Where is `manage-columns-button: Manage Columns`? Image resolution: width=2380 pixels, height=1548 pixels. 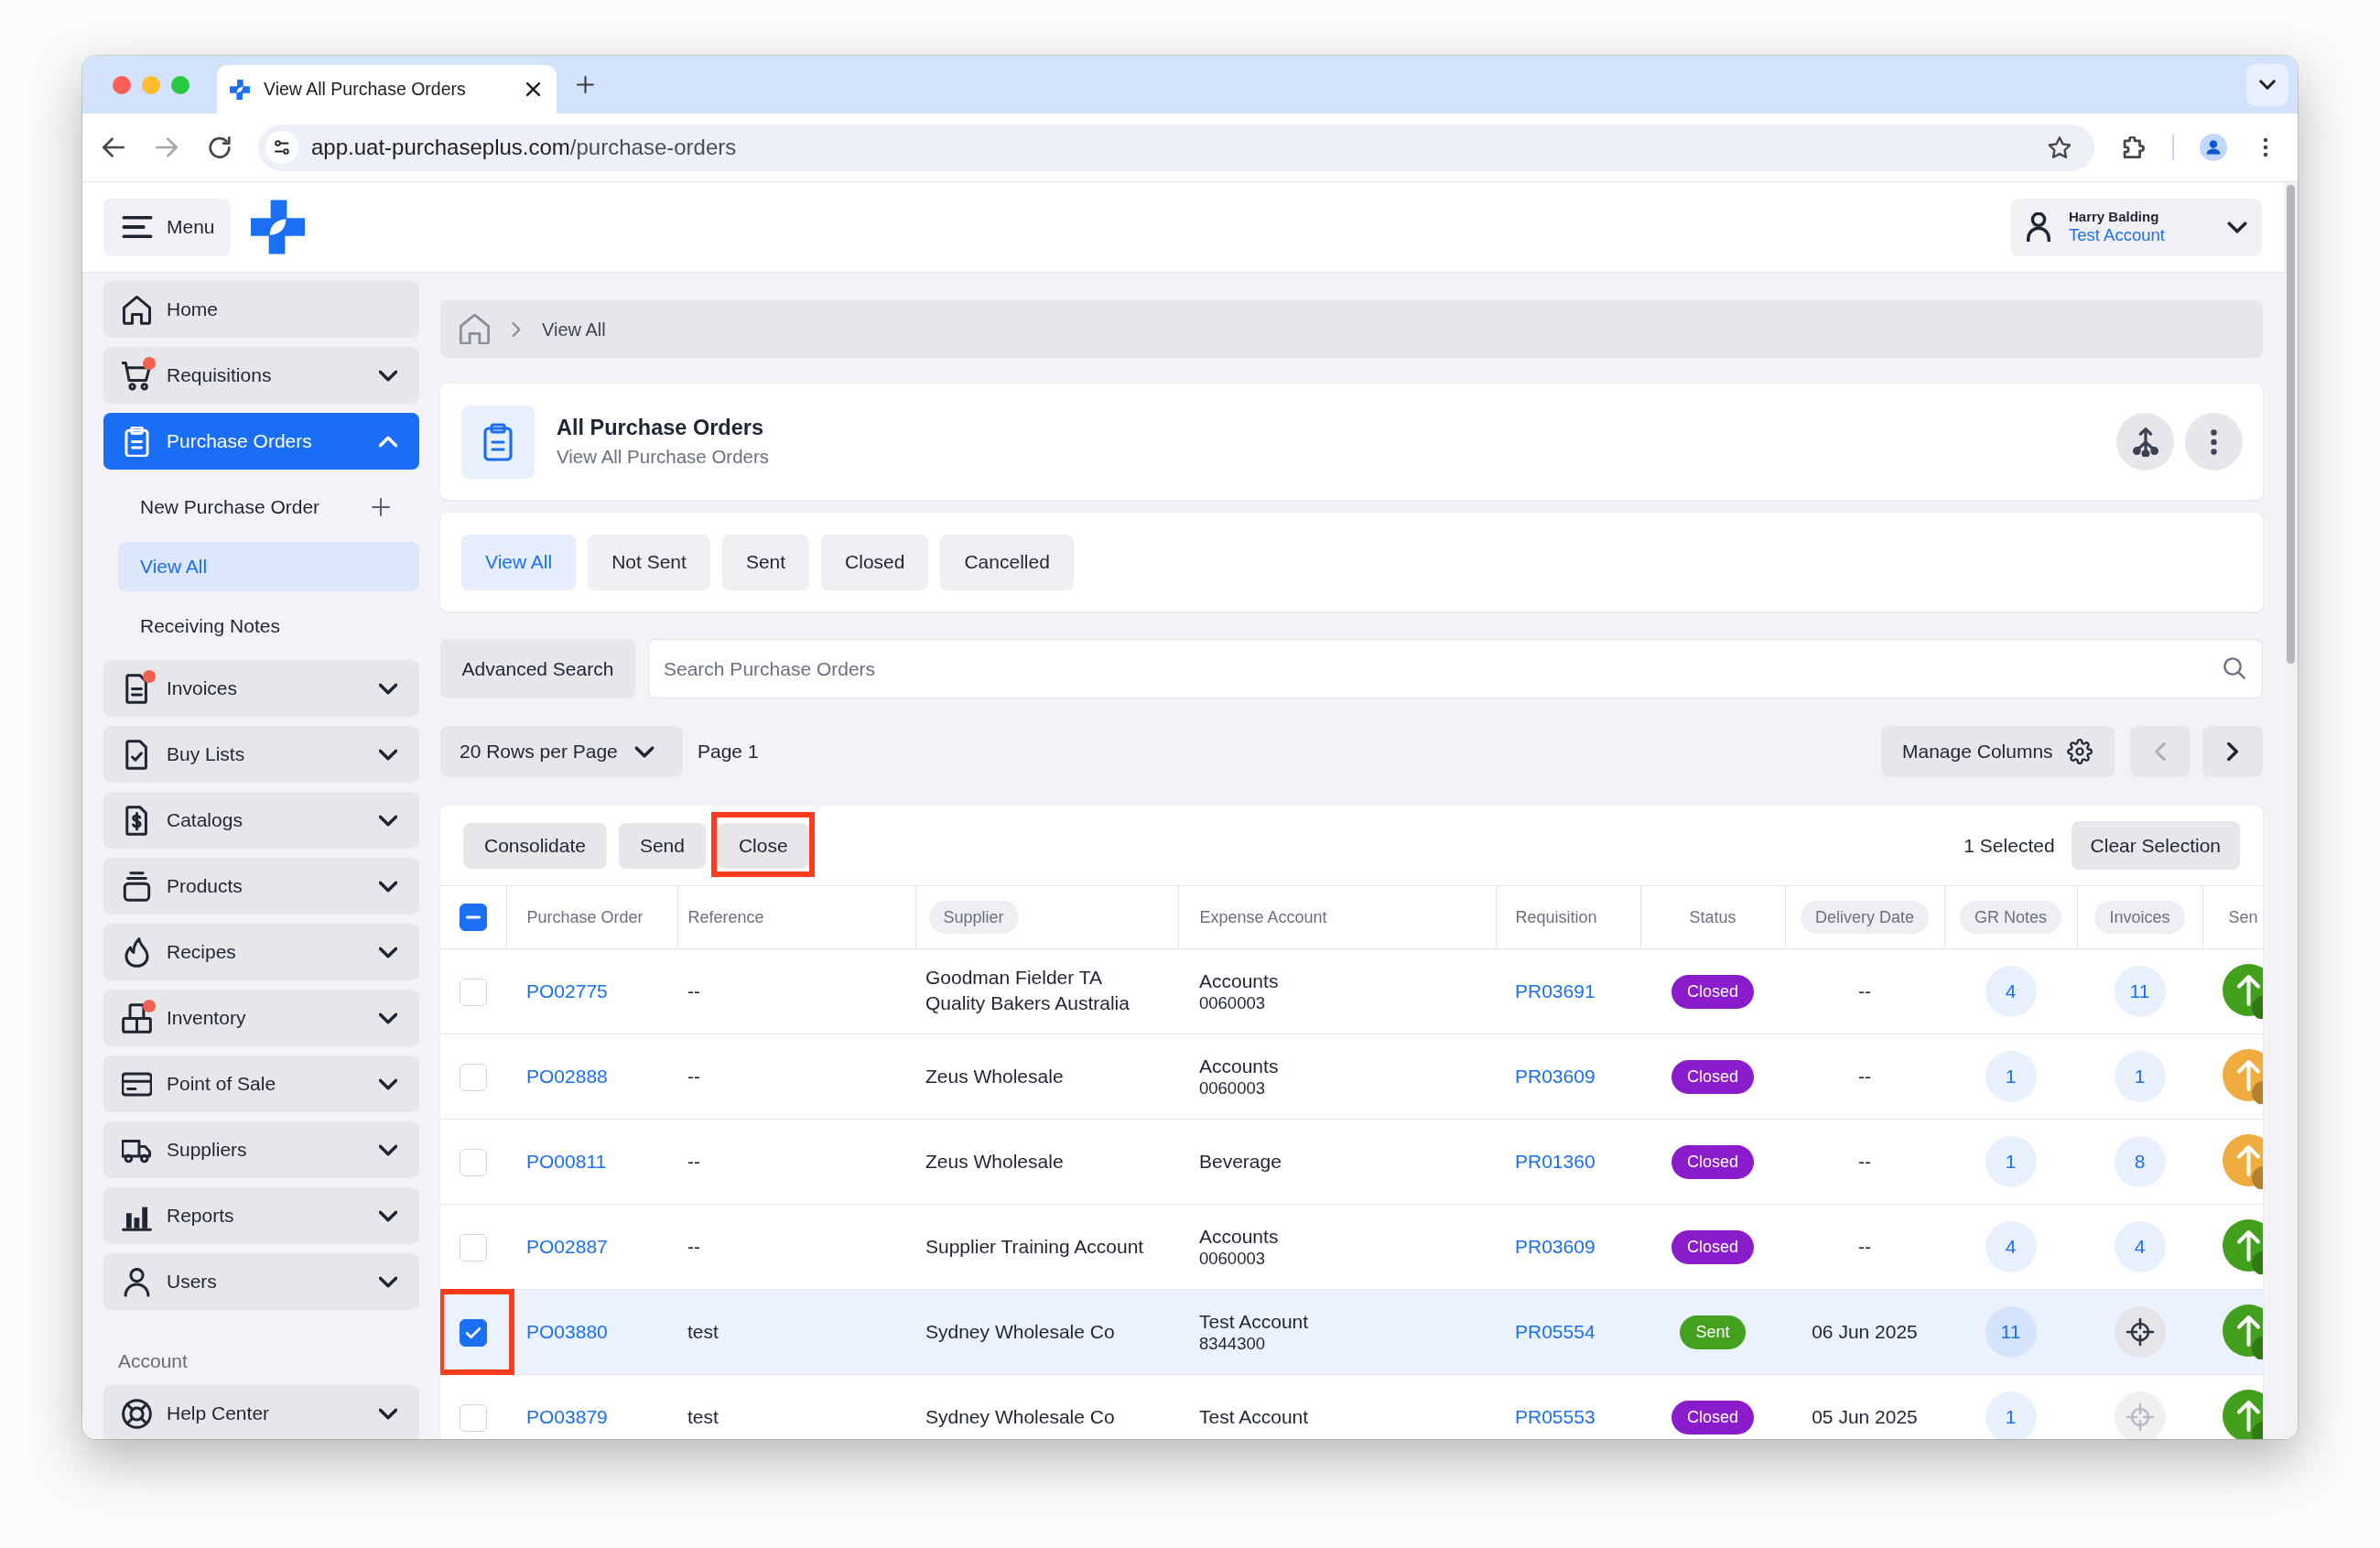
manage-columns-button: Manage Columns is located at coordinates (1998, 752).